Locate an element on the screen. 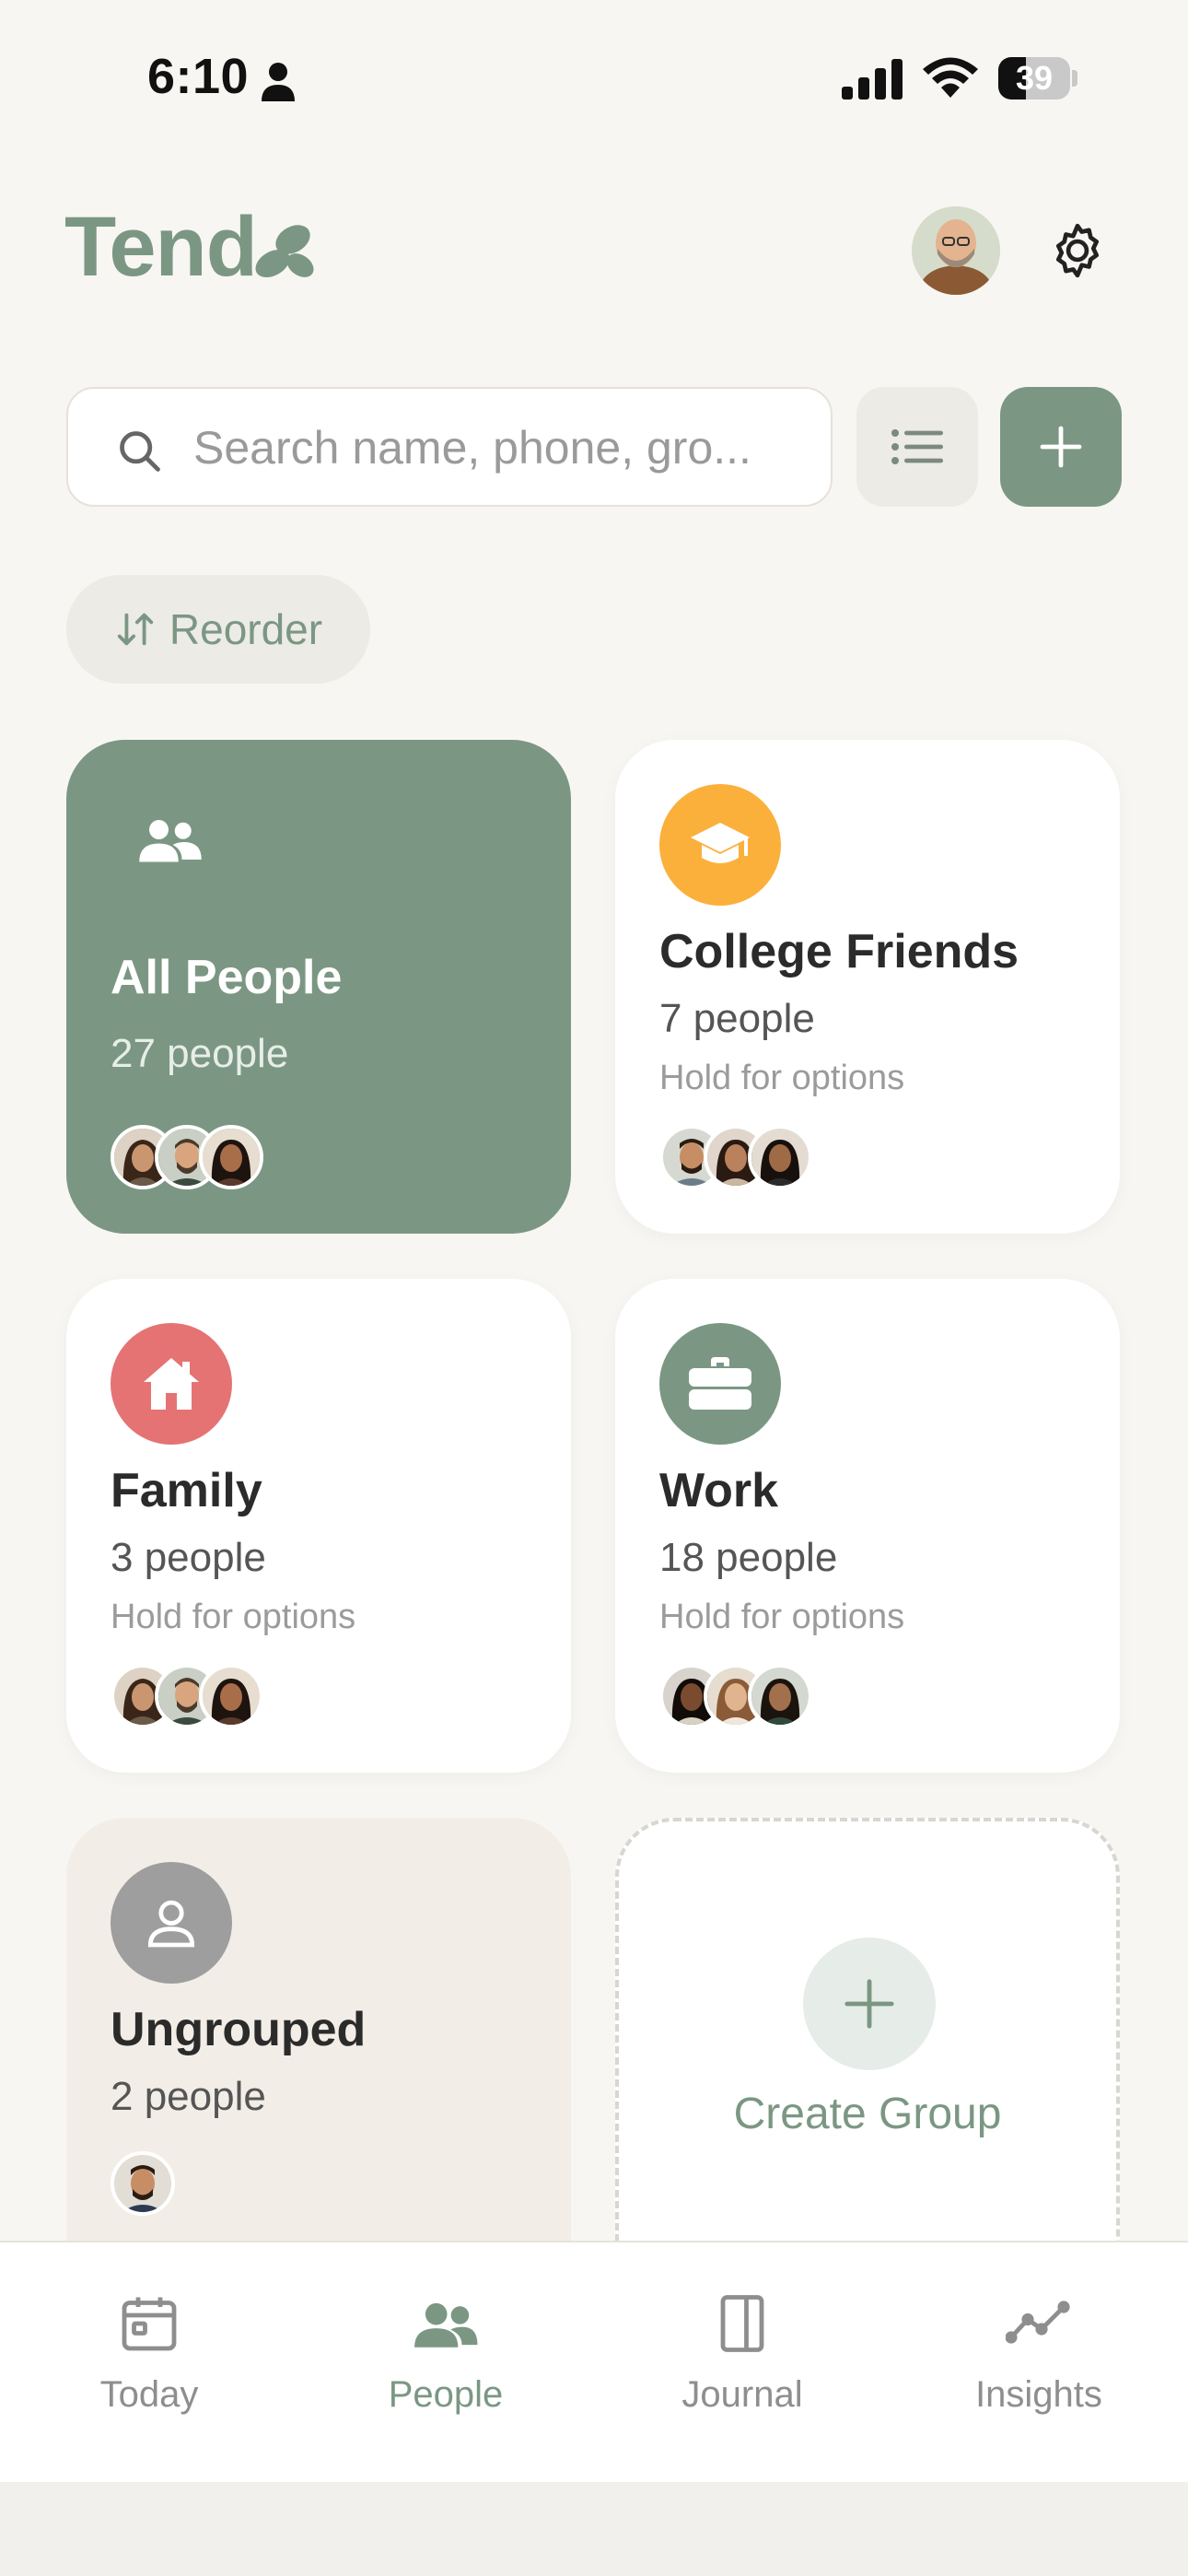 This screenshot has height=2576, width=1188. tab-people: People is located at coordinates (446, 2353).